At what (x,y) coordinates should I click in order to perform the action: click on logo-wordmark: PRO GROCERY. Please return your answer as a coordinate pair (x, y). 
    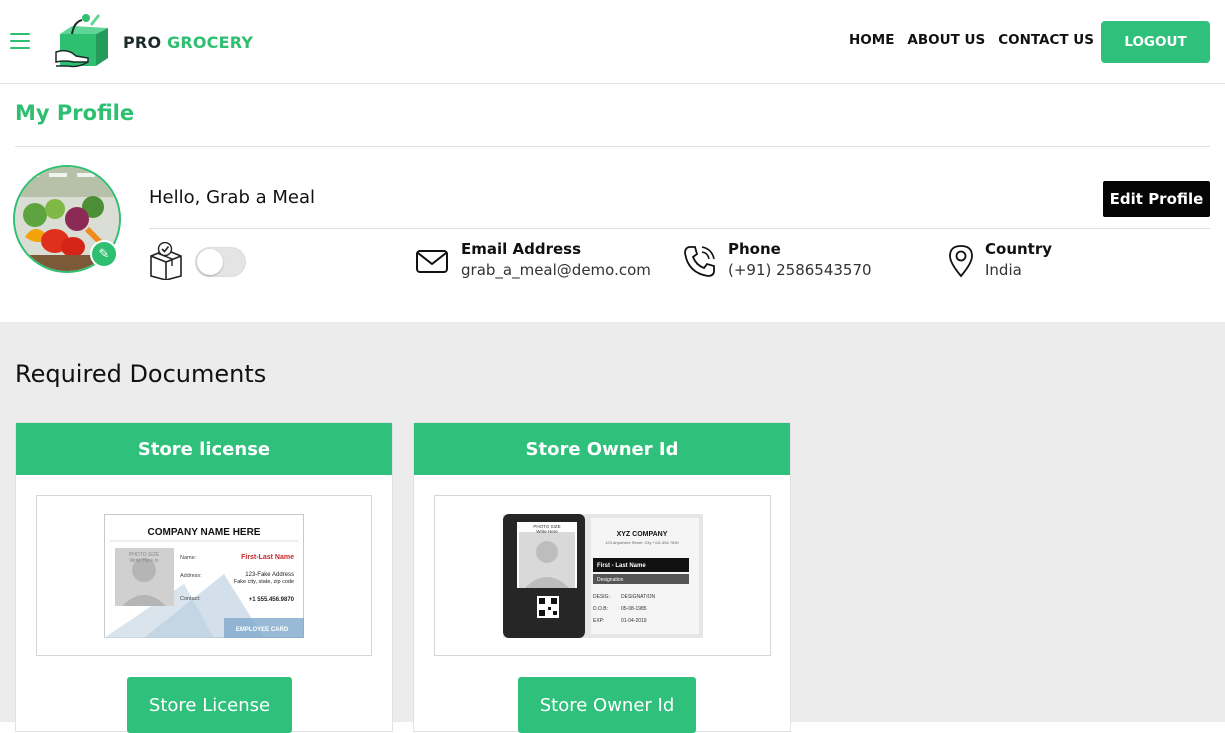
    Looking at the image, I should click on (188, 42).